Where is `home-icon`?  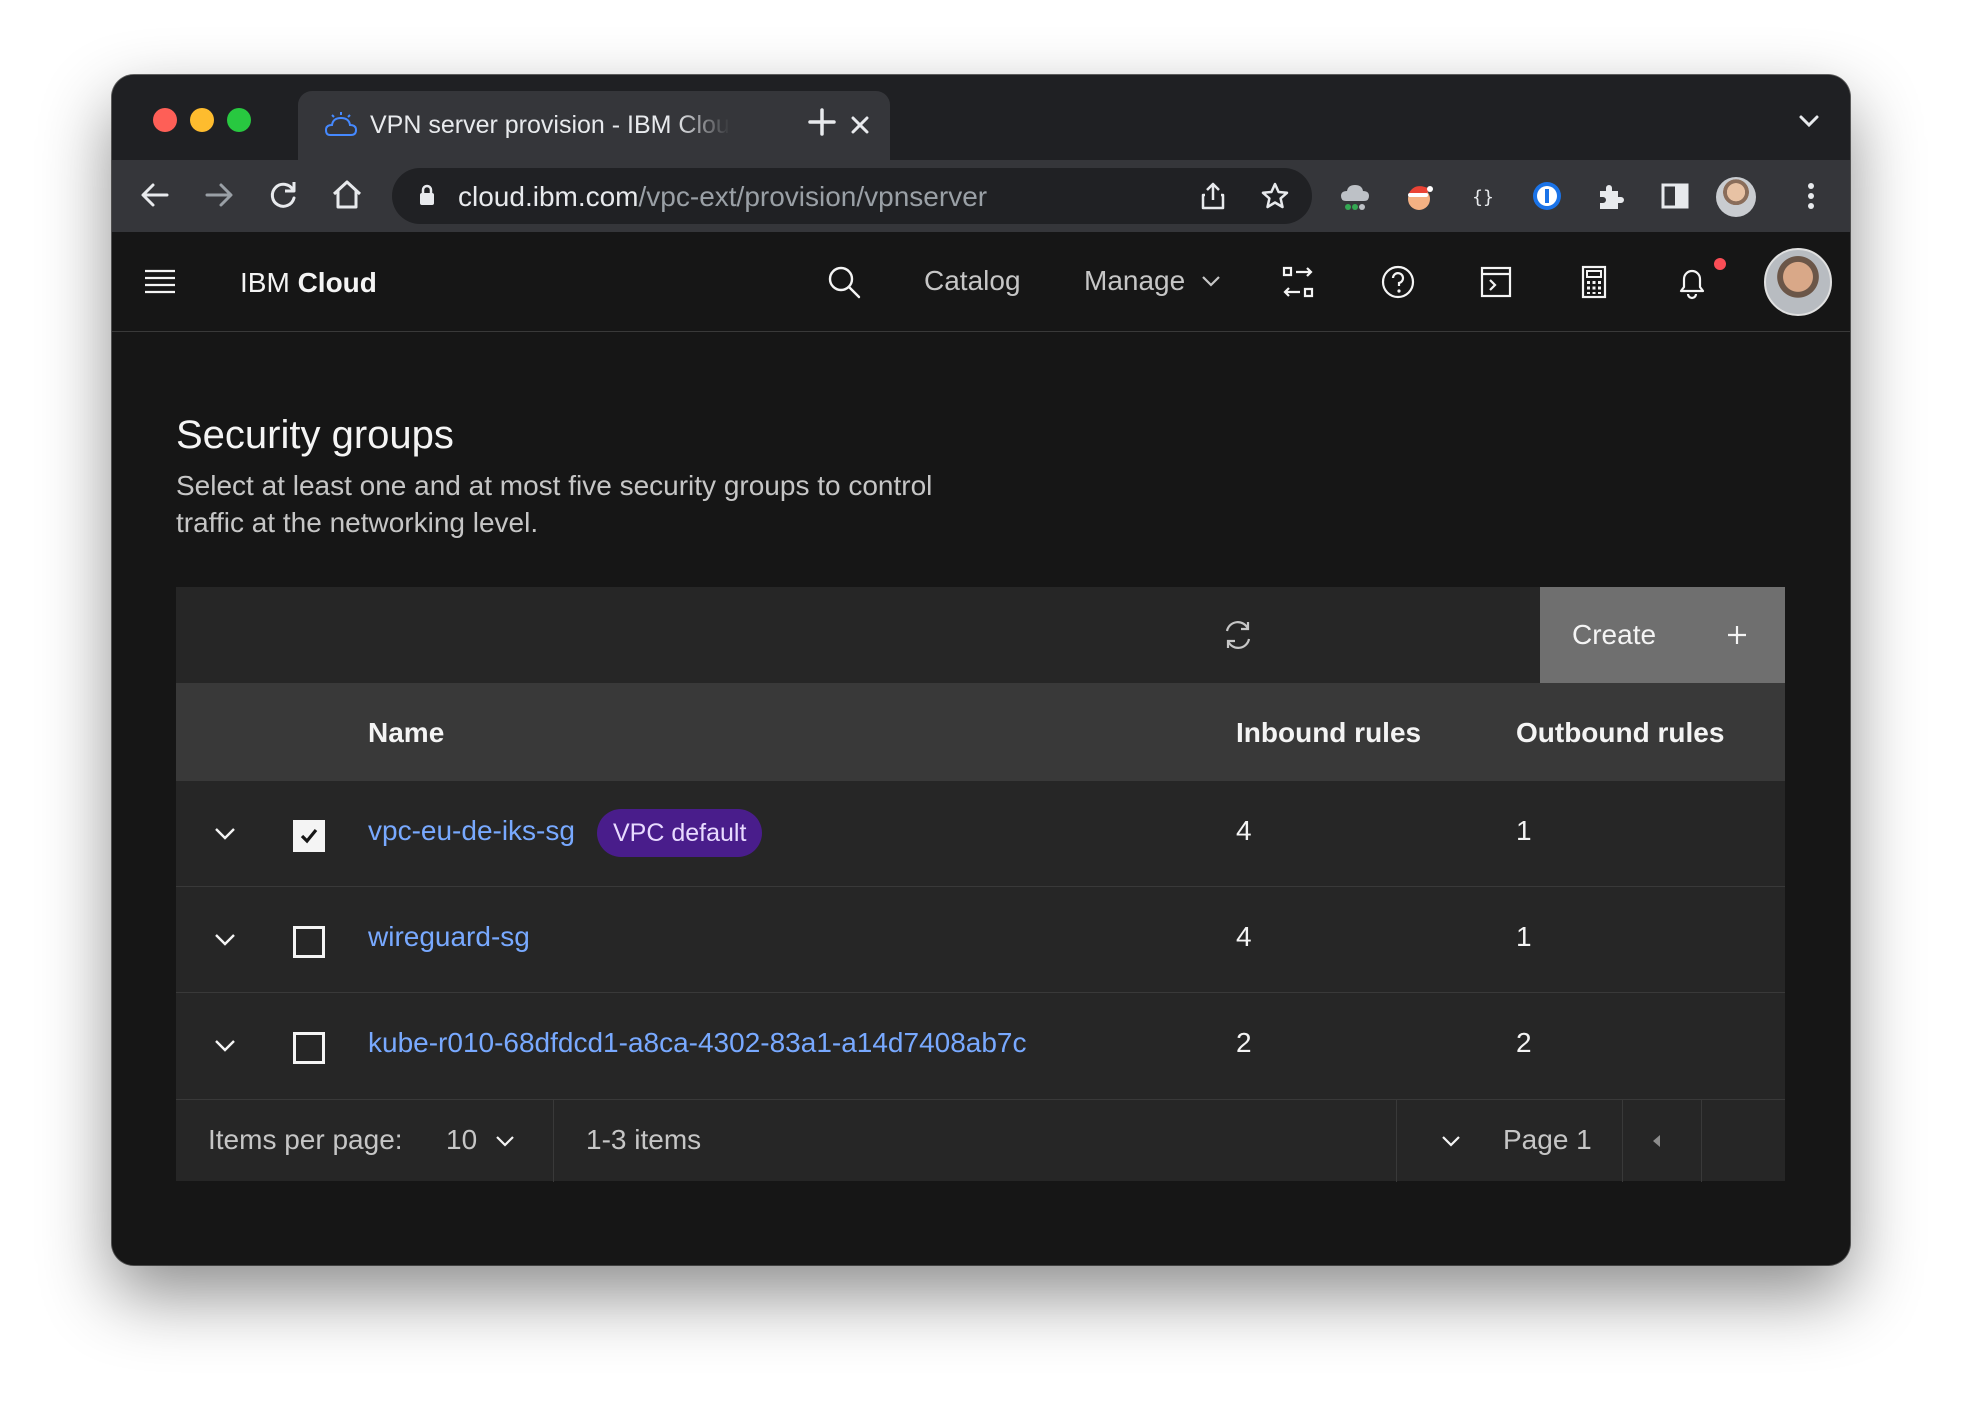
home-icon is located at coordinates (347, 195).